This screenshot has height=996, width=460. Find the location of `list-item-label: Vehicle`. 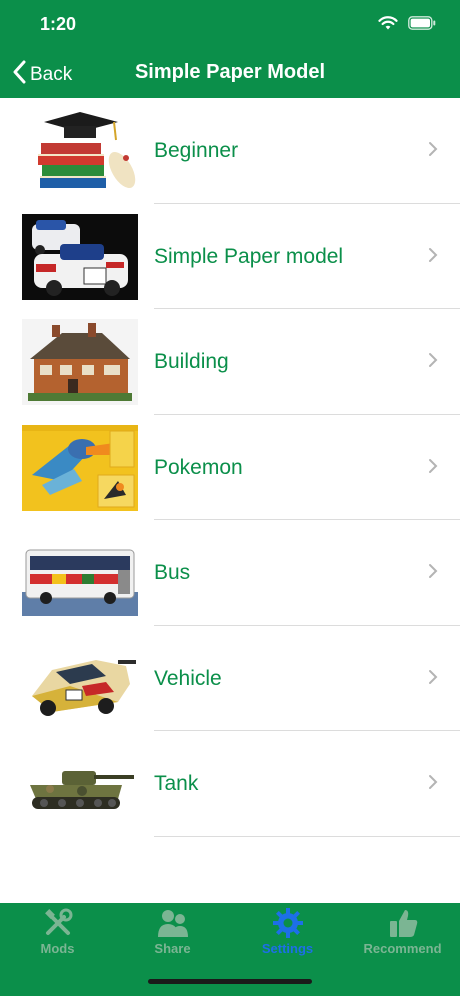

list-item-label: Vehicle is located at coordinates (188, 678).